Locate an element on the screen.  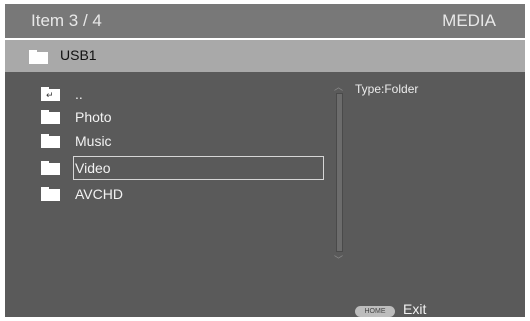
list-item-label: Photo is located at coordinates (93, 117).